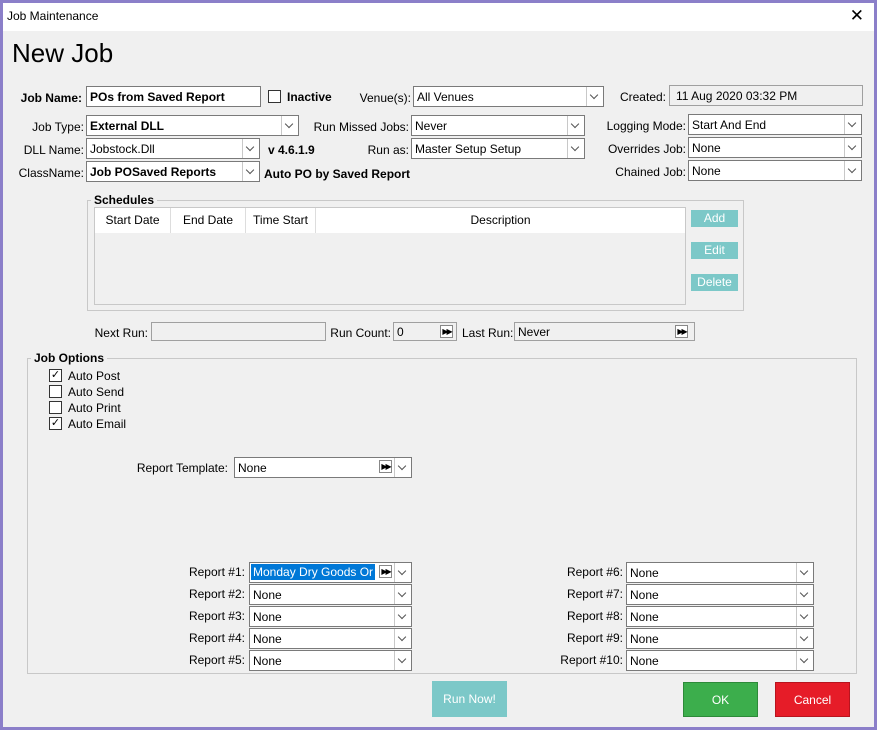 This screenshot has width=877, height=730. Describe the element at coordinates (720, 660) in the screenshot. I see `report-10-select: None` at that location.